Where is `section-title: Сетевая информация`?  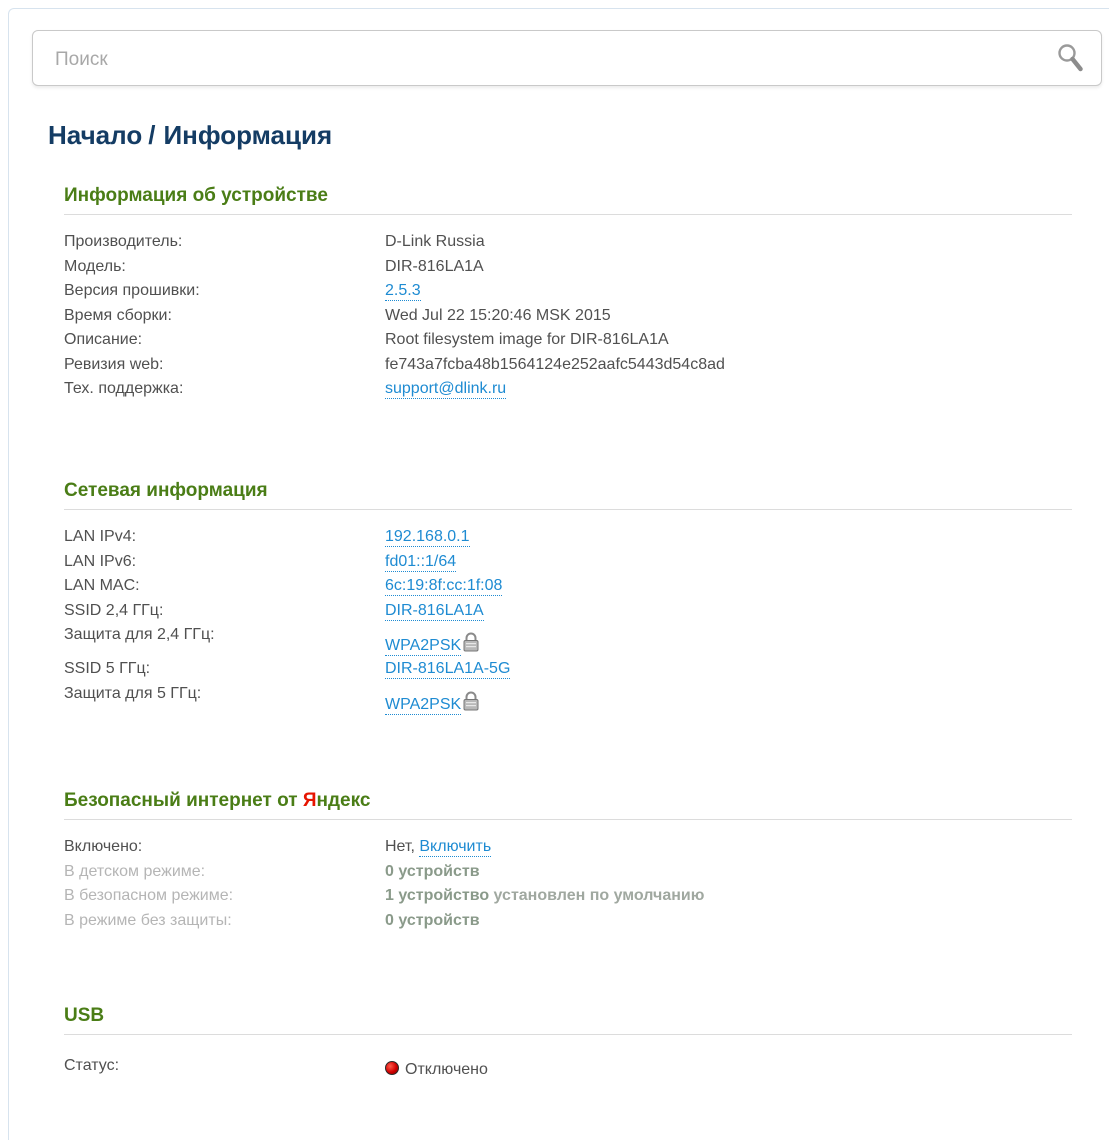
section-title: Сетевая информация is located at coordinates (568, 493).